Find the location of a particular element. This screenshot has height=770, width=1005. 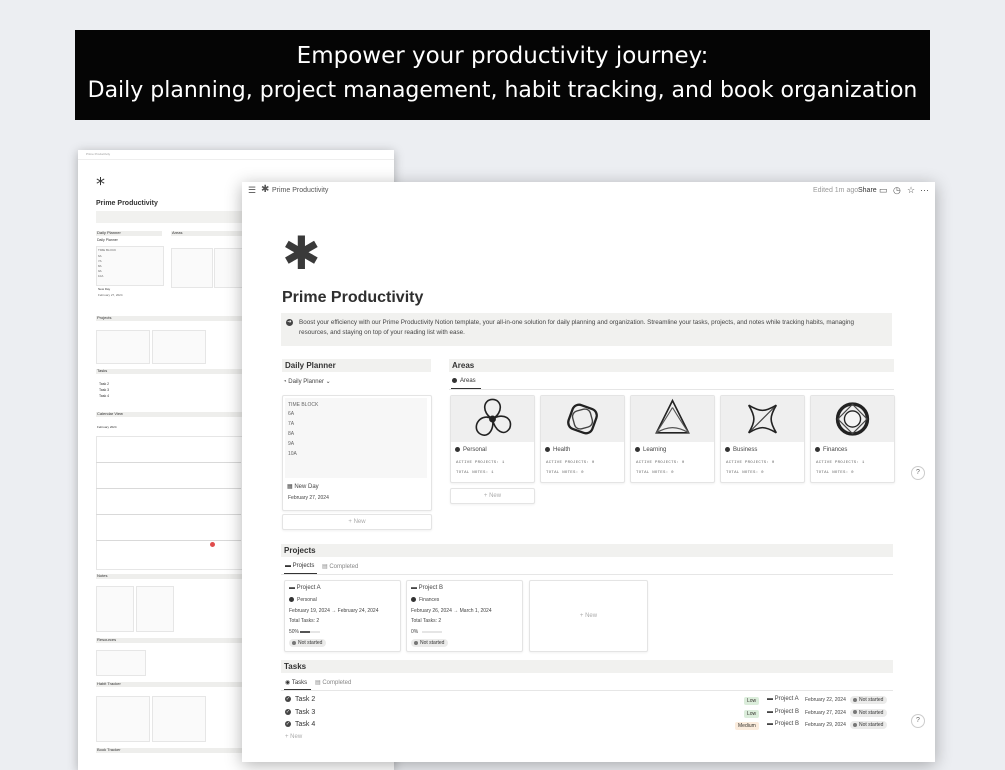

favorite-star-icon: ☆ is located at coordinates (911, 190).